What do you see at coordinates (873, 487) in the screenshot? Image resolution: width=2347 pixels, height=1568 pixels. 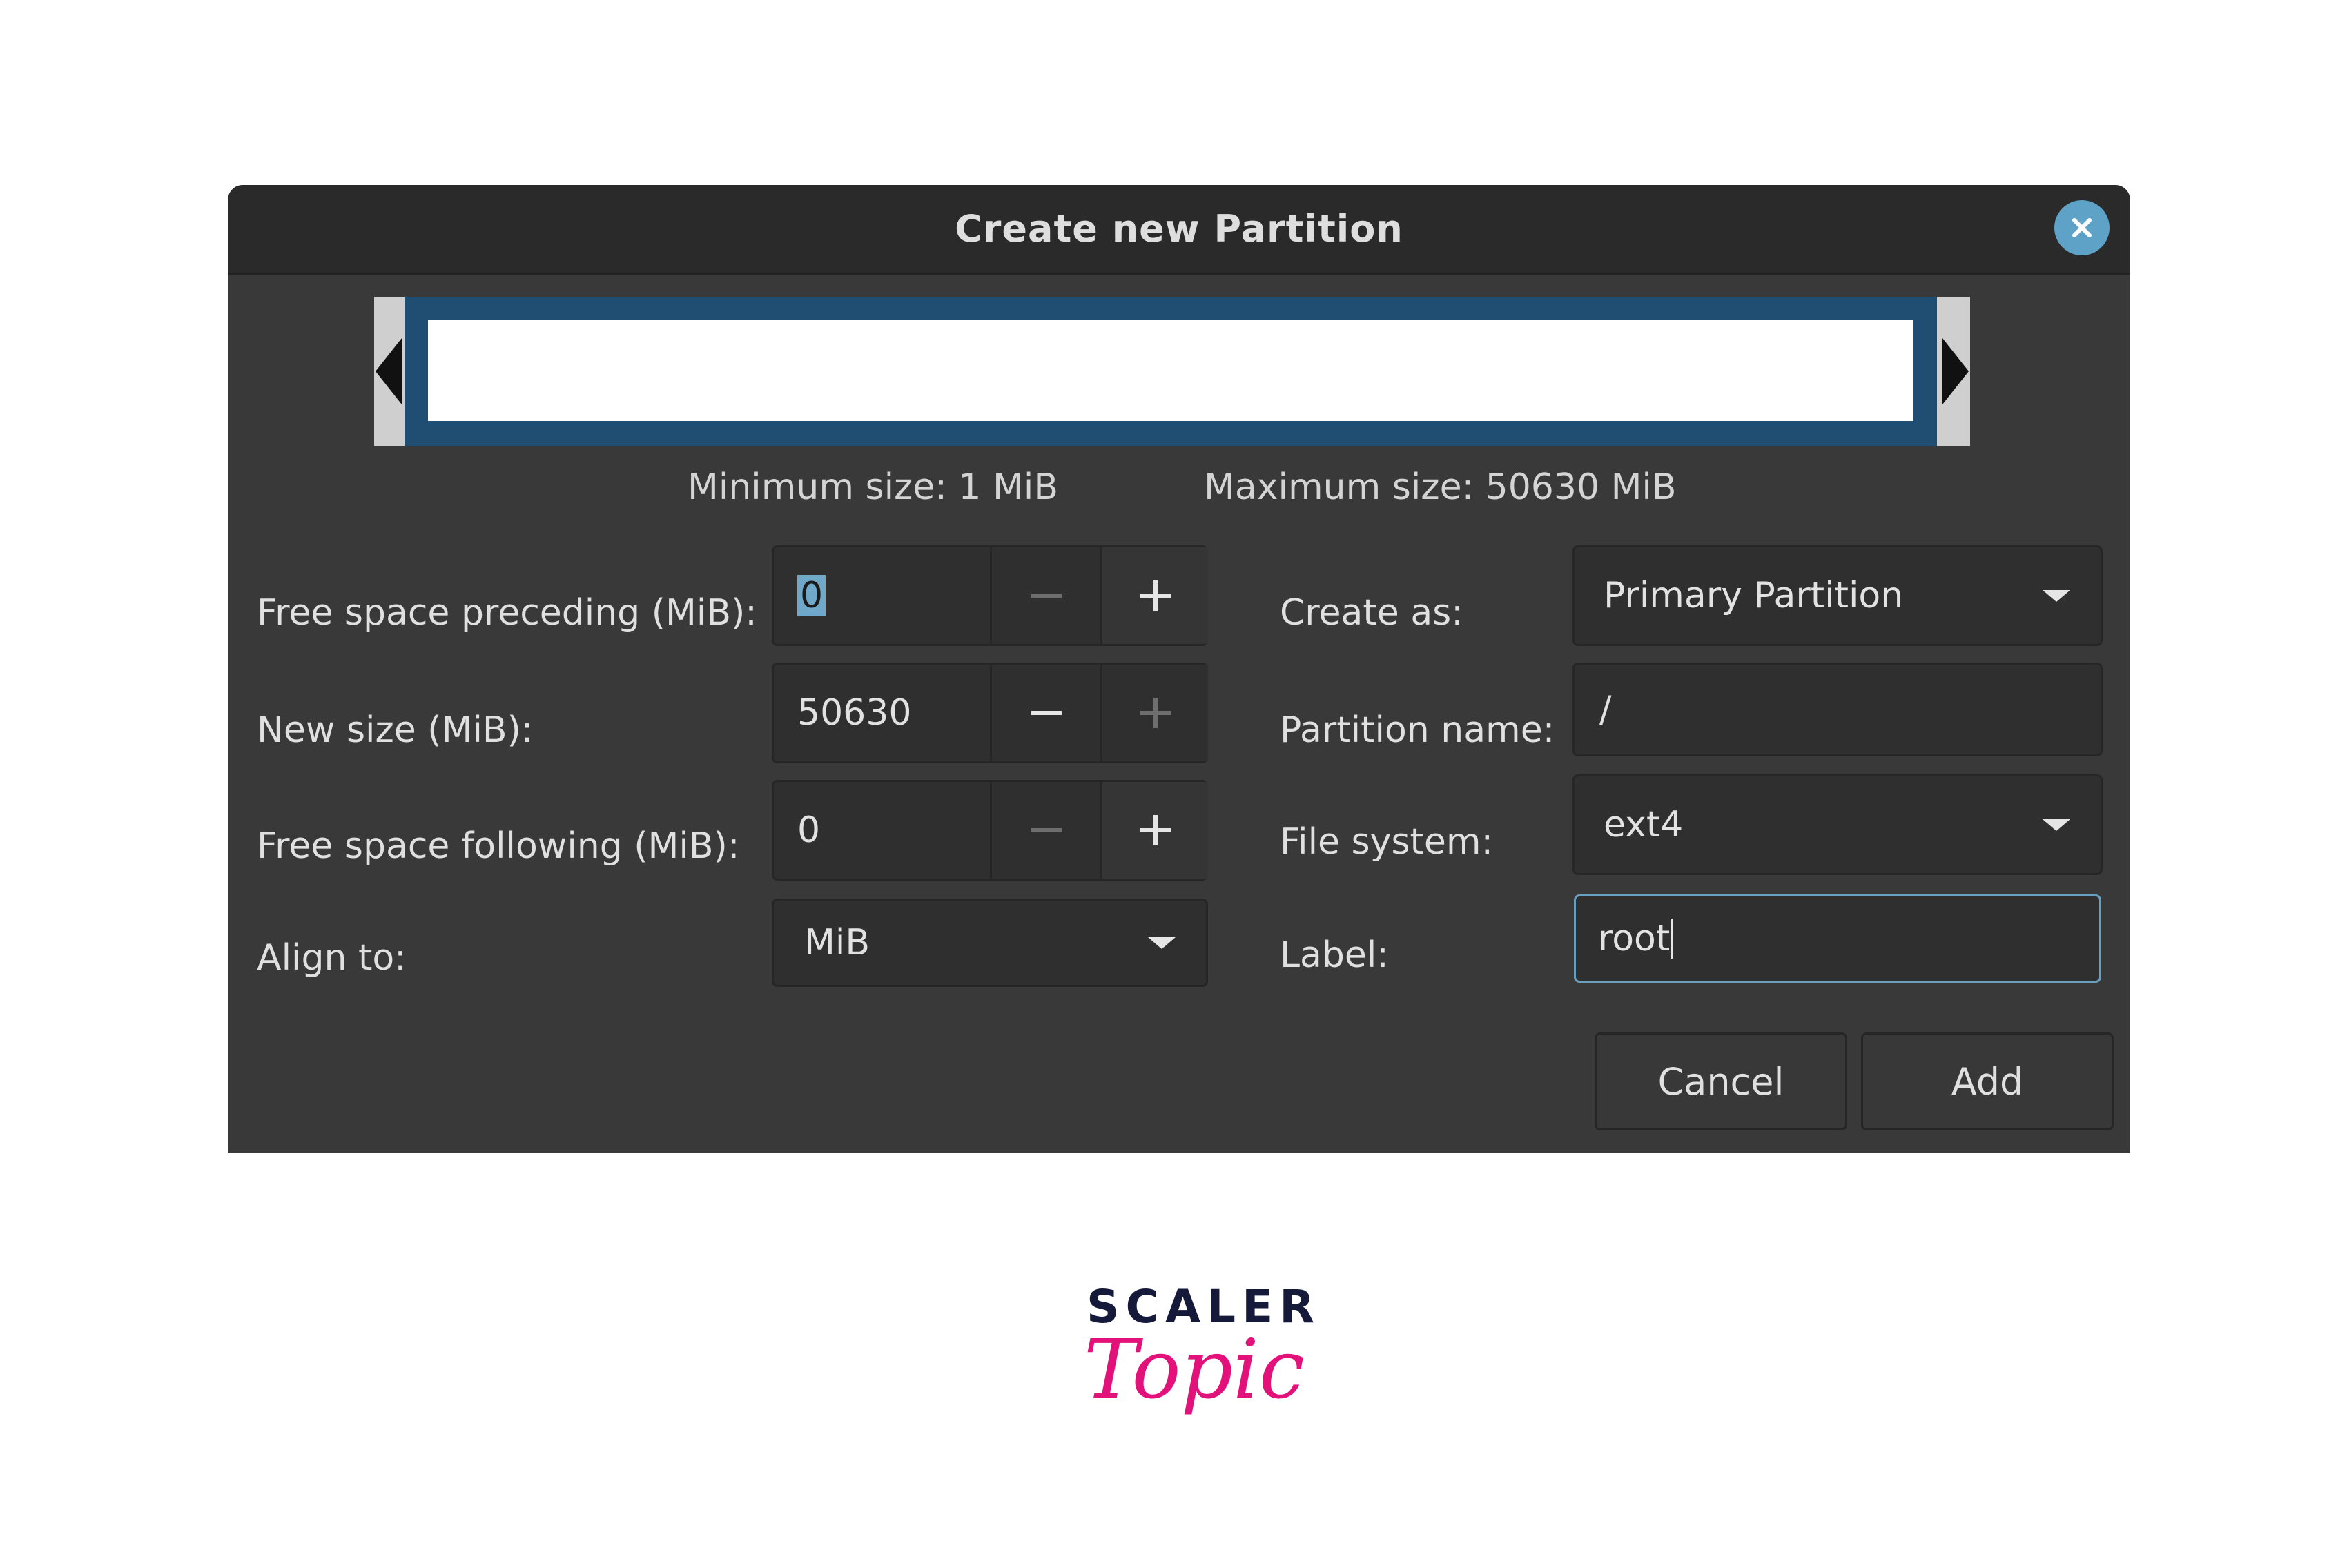 I see `minimum-size-text: Minimum size: 1 MiB` at bounding box center [873, 487].